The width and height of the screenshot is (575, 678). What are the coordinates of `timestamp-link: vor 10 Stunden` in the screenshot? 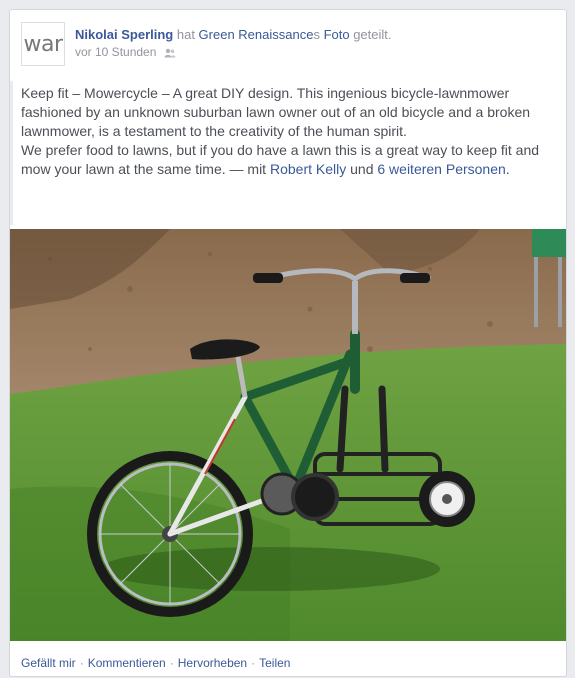 It's located at (115, 52).